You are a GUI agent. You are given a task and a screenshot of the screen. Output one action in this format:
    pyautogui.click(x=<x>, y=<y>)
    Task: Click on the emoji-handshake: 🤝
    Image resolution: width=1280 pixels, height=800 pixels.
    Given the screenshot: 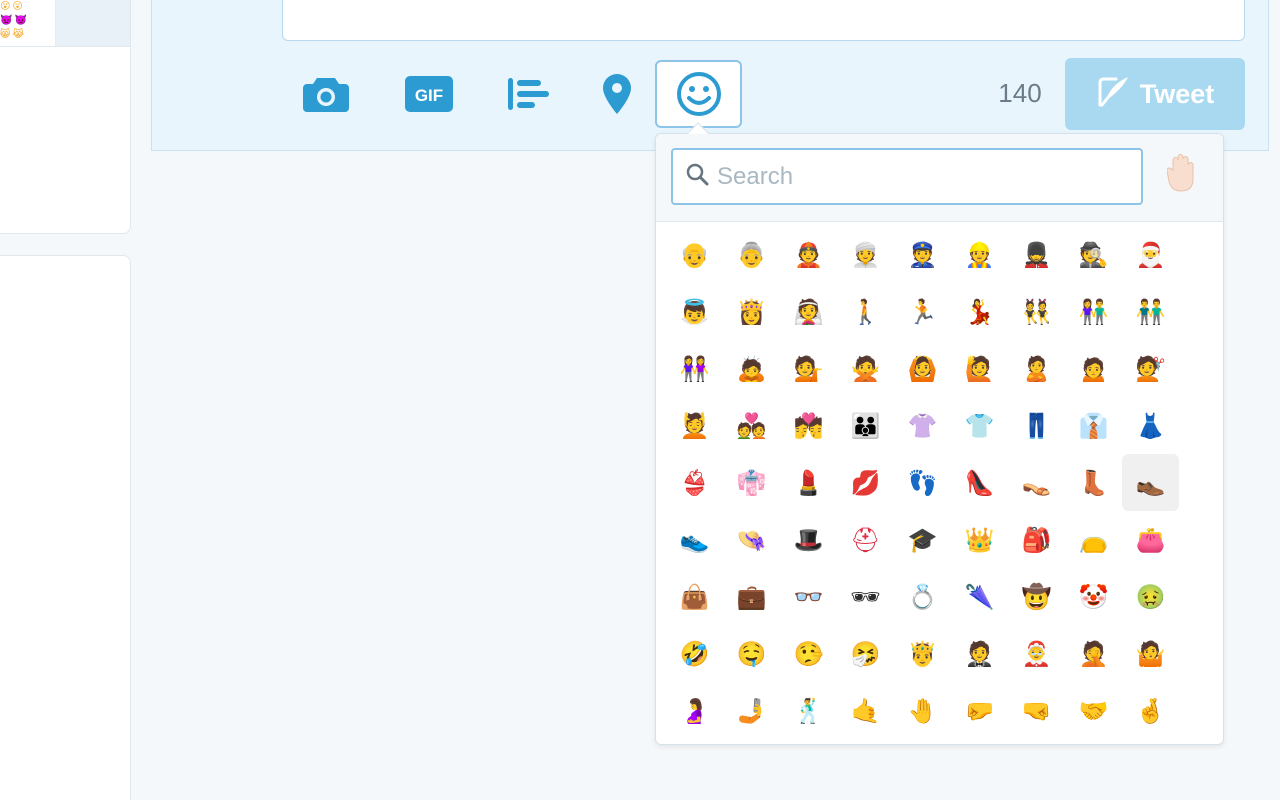 What is the action you would take?
    pyautogui.click(x=1093, y=710)
    